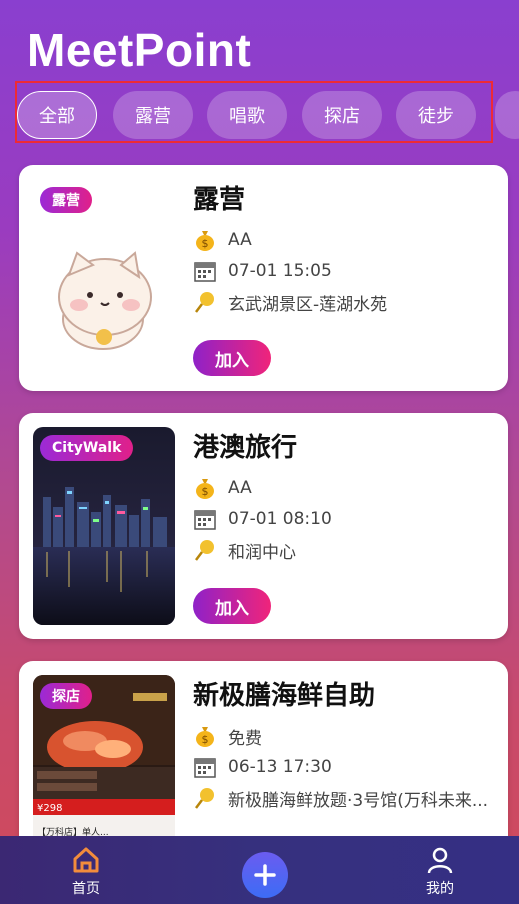  Describe the element at coordinates (440, 860) in the screenshot. I see `user-icon` at that location.